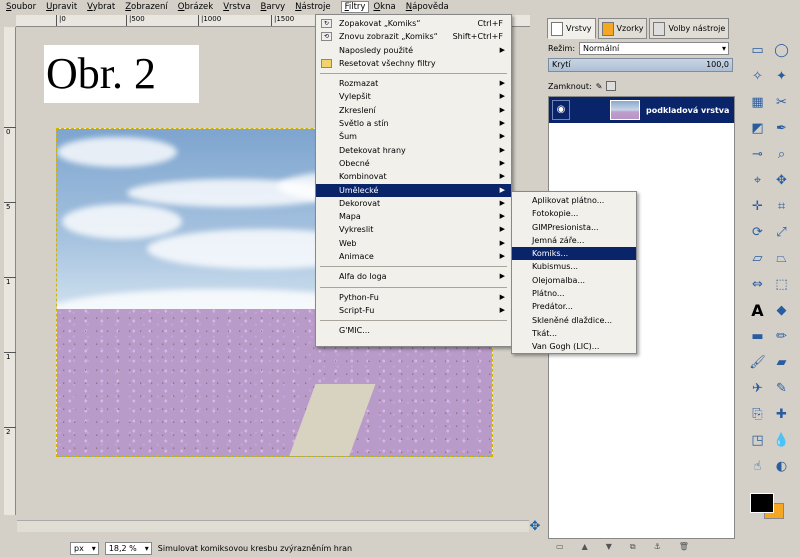 This screenshot has width=800, height=557. What do you see at coordinates (757, 50) in the screenshot?
I see `rect-select-icon: ▭` at bounding box center [757, 50].